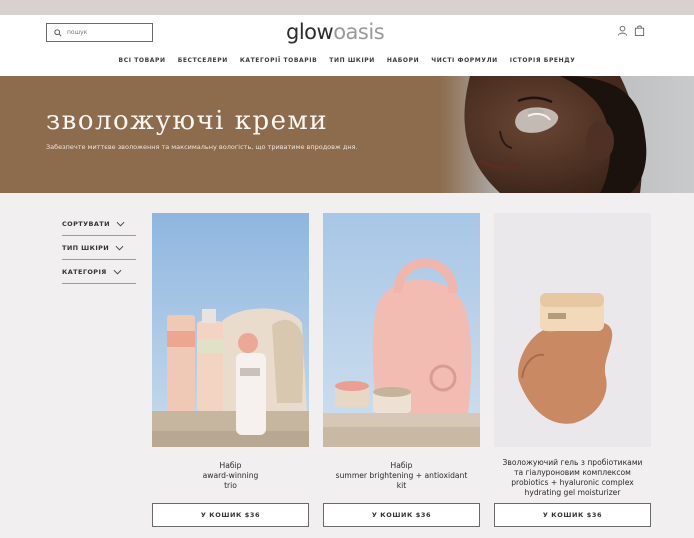 The image size is (694, 538). Describe the element at coordinates (352, 60) in the screenshot. I see `nav-skin-type: ТИП ШКІРИ` at that location.